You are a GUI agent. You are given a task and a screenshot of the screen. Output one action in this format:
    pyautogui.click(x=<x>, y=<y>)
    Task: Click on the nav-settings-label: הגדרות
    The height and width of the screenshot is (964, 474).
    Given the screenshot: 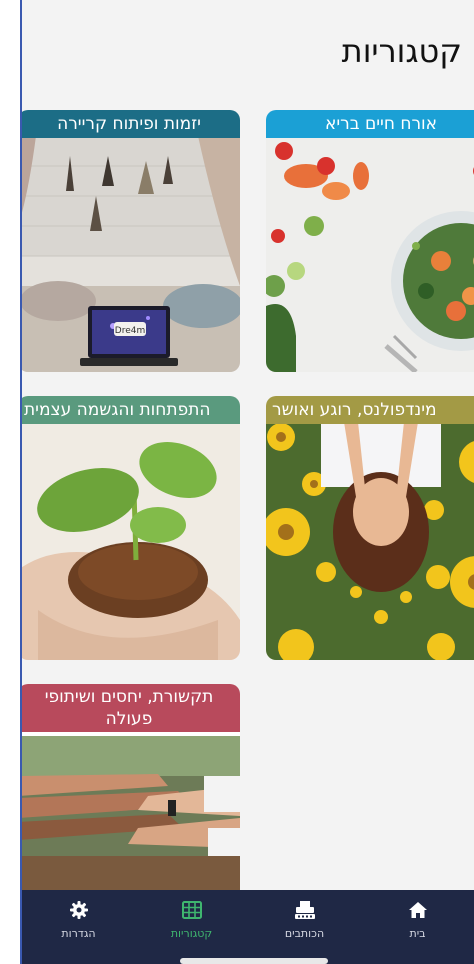 What is the action you would take?
    pyautogui.click(x=78, y=933)
    